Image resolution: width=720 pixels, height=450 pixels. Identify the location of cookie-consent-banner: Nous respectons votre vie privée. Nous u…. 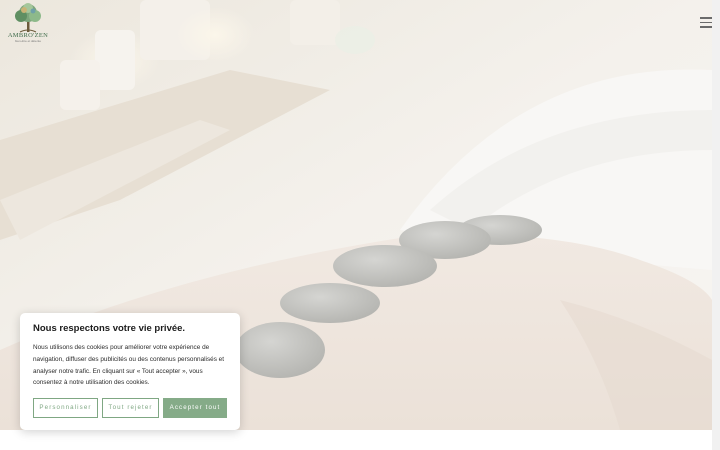
(130, 371).